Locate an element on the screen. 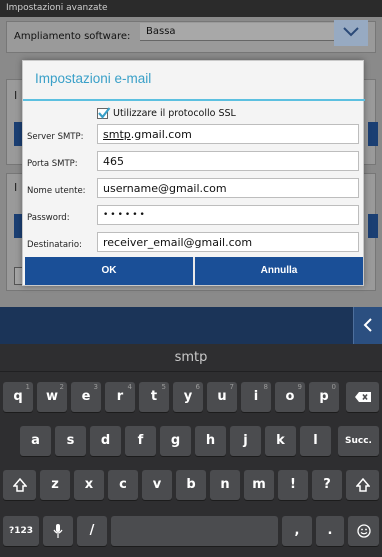  key-t: 5t is located at coordinates (154, 397).